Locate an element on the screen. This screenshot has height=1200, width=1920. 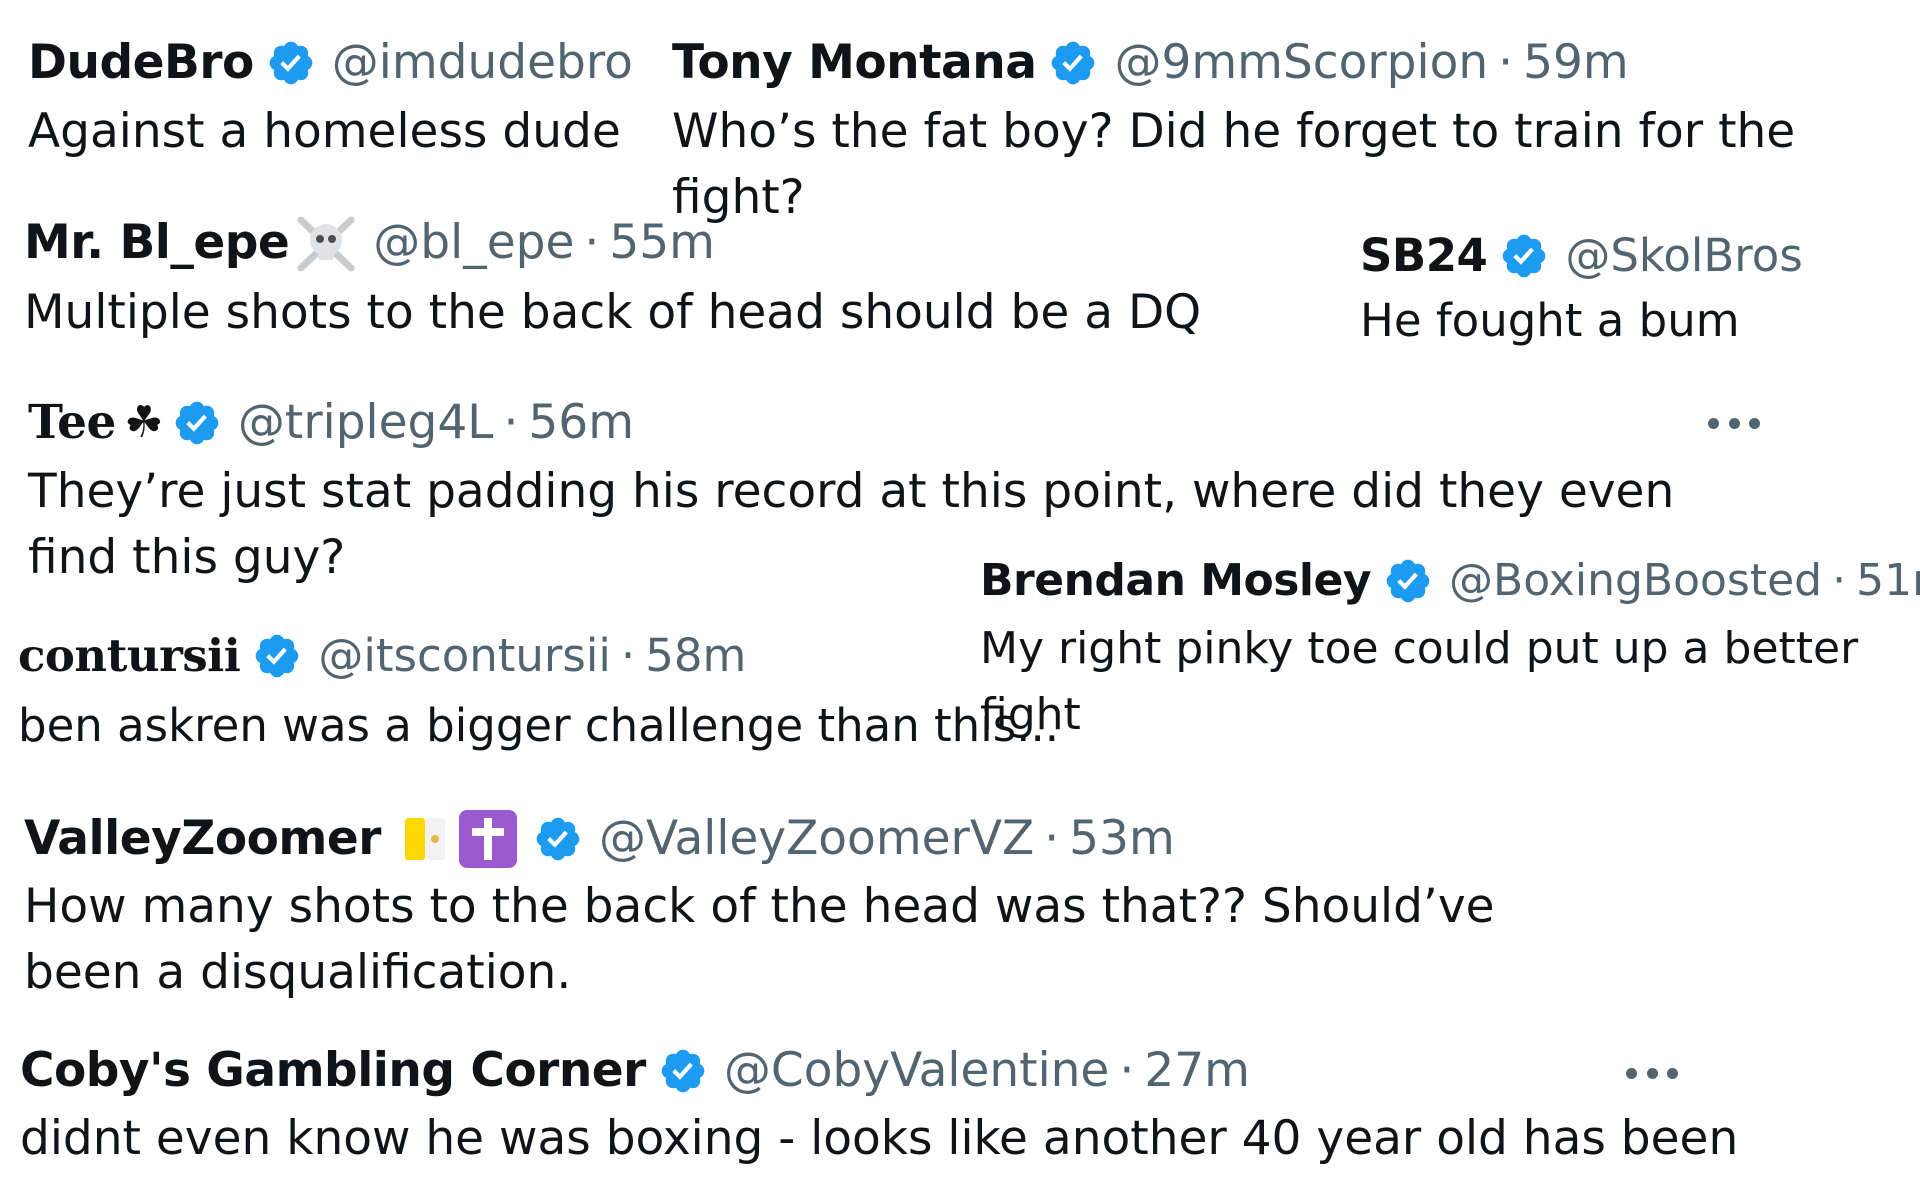
skull-and-crossbones-icon is located at coordinates (326, 243).